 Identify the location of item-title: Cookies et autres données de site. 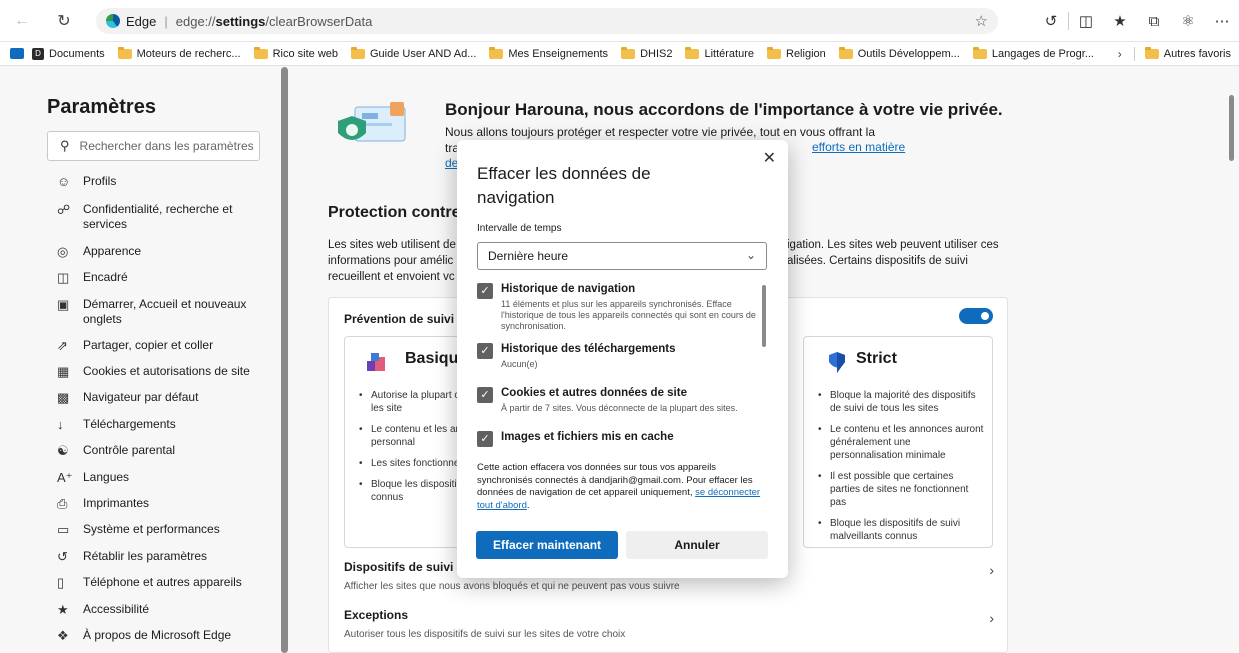
(594, 393).